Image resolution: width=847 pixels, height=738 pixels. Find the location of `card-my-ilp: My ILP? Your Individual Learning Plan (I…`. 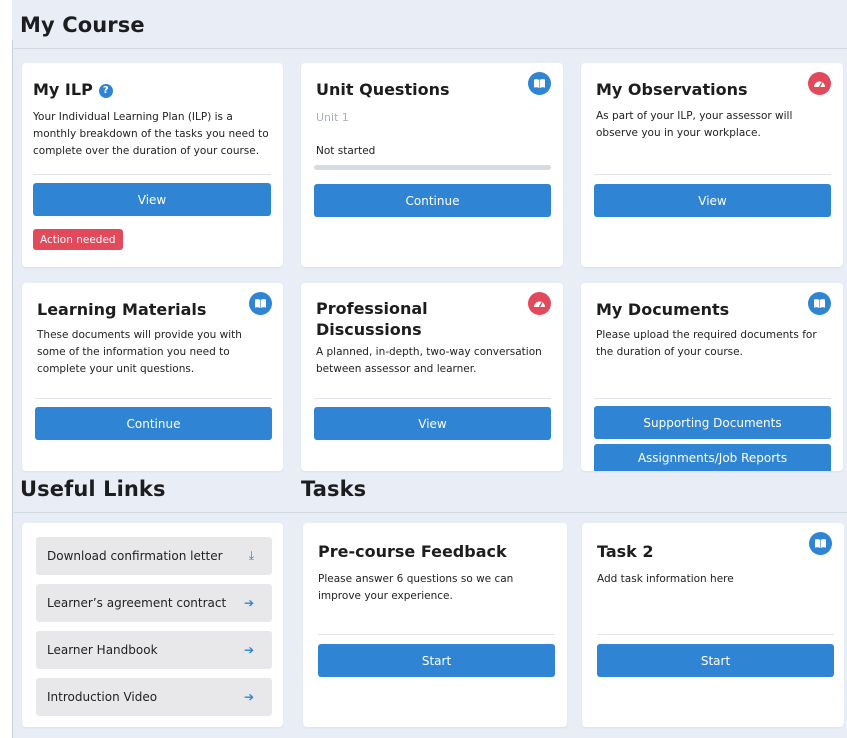

card-my-ilp: My ILP? Your Individual Learning Plan (I… is located at coordinates (152, 165).